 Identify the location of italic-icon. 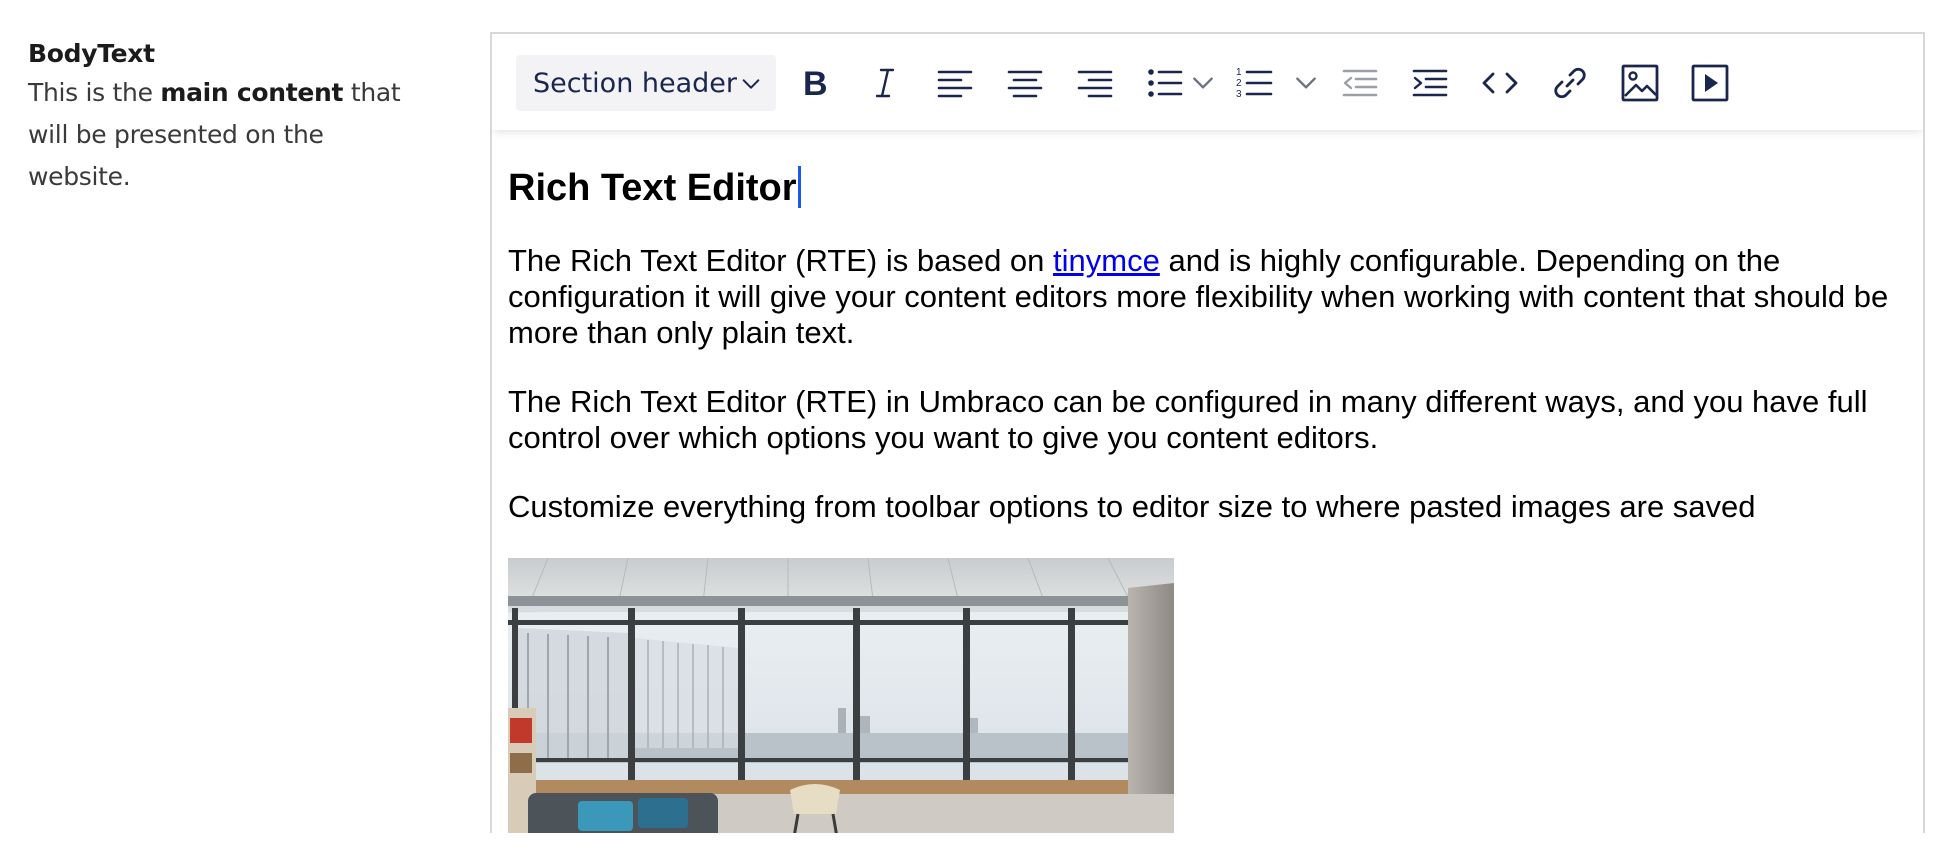
(885, 83).